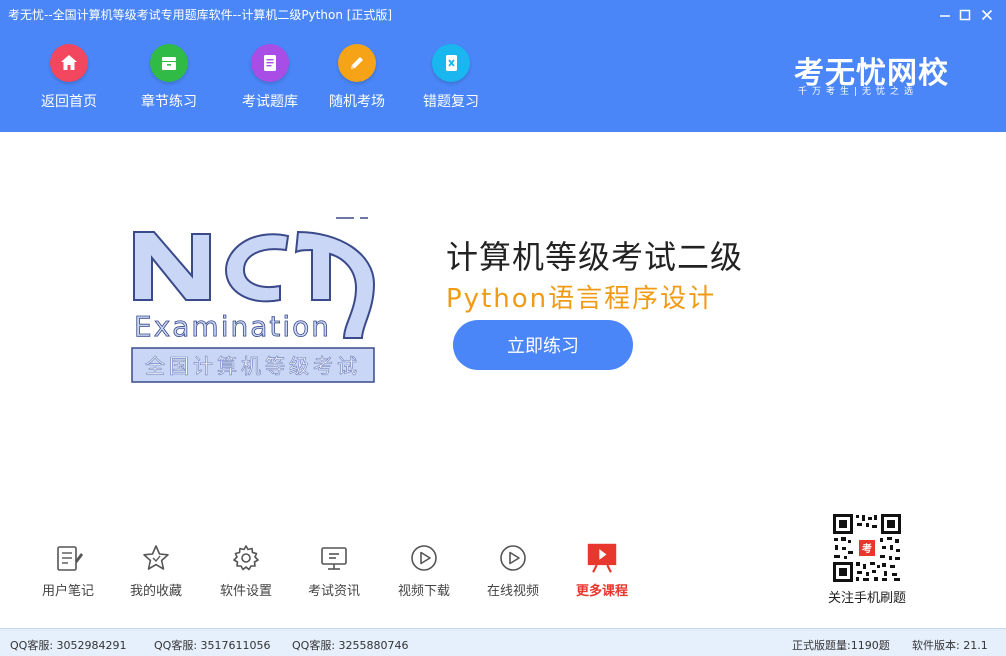 This screenshot has height=656, width=1006. What do you see at coordinates (232, 326) in the screenshot?
I see `logo-word: Examination` at bounding box center [232, 326].